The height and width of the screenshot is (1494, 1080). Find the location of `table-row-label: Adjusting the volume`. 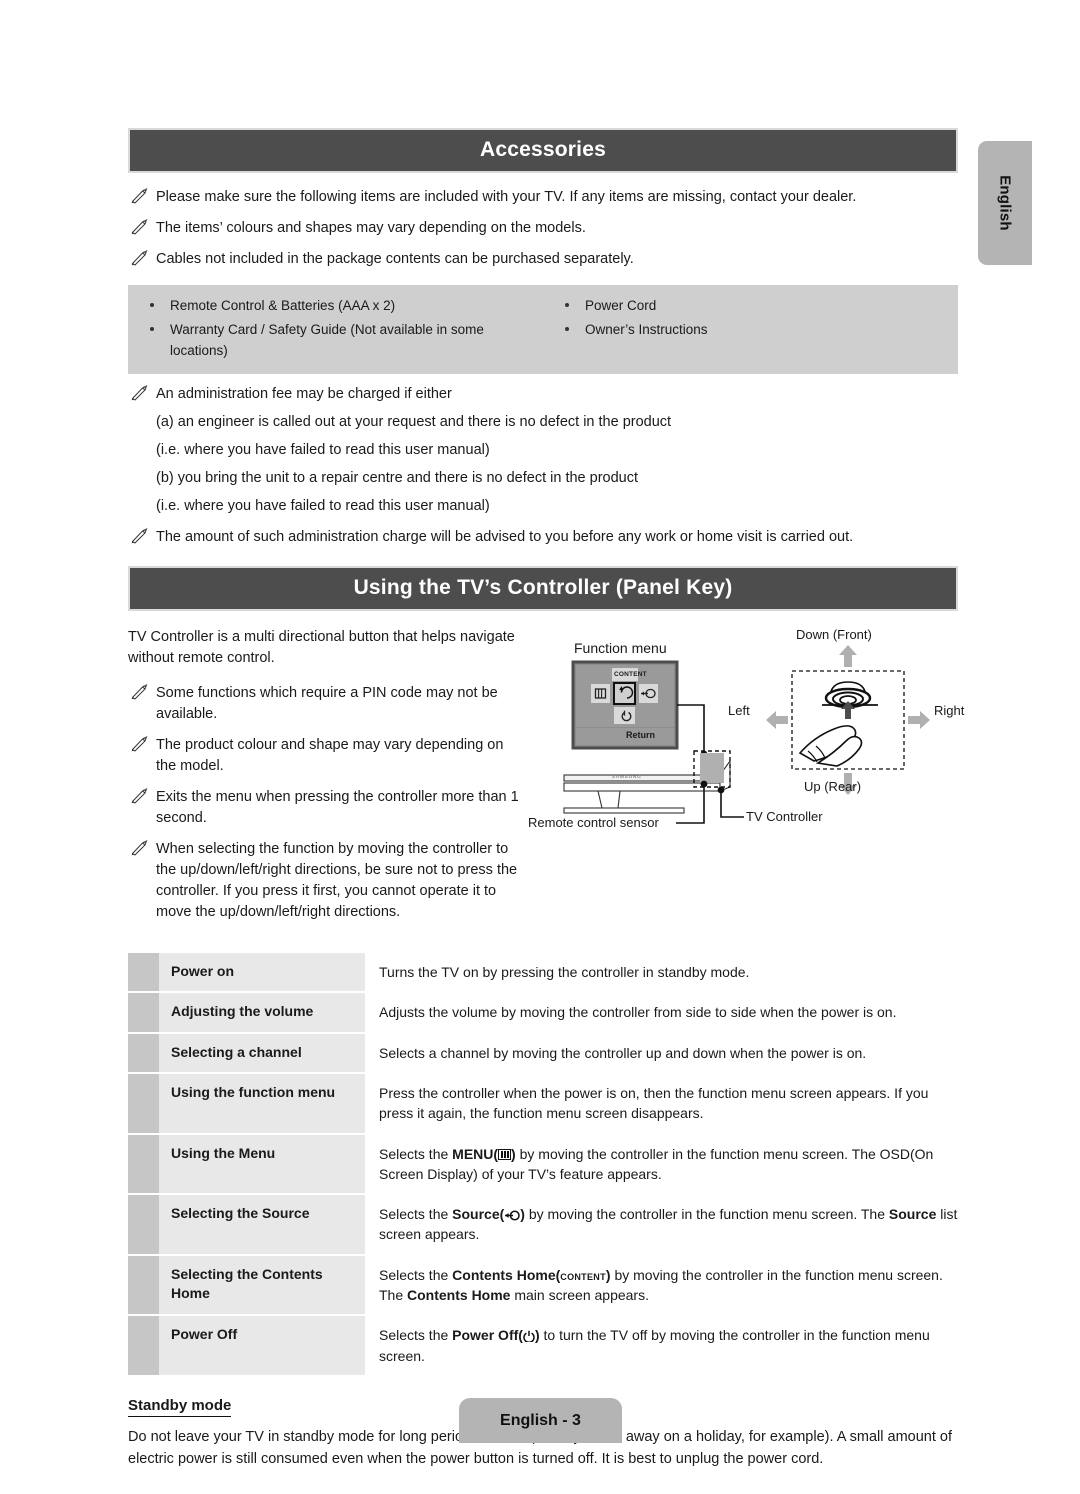

table-row-label: Adjusting the volume is located at coordinates (242, 1011).